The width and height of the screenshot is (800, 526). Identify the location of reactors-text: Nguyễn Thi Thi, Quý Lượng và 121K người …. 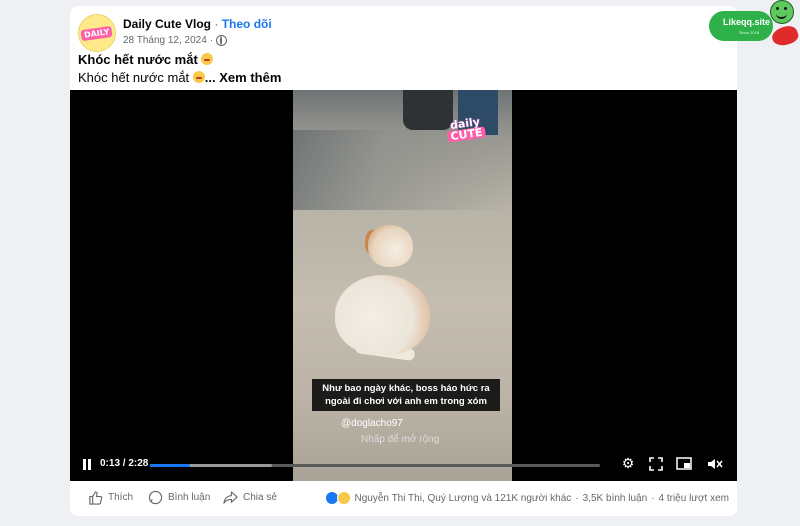
(463, 498).